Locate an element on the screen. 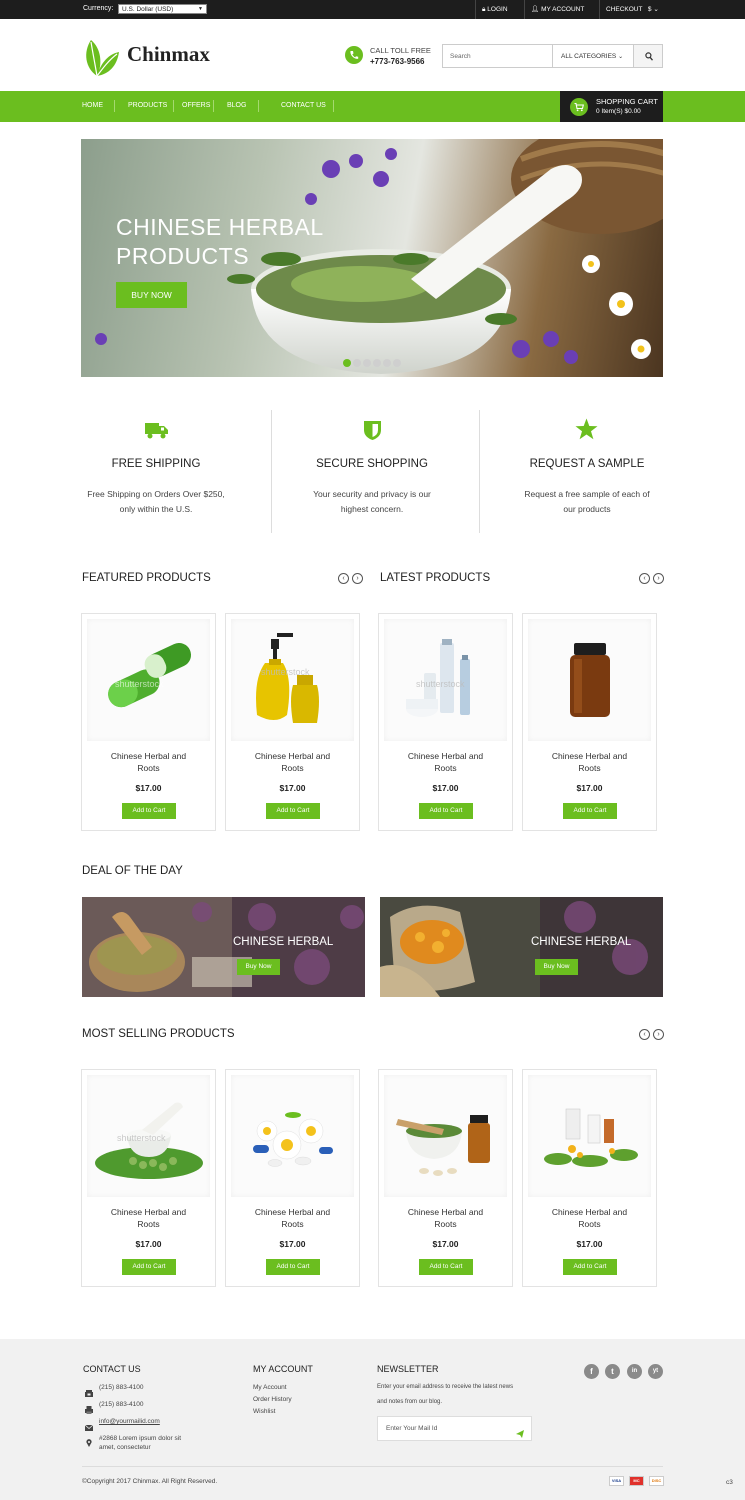 The height and width of the screenshot is (1500, 745). fax-icon is located at coordinates (89, 1410).